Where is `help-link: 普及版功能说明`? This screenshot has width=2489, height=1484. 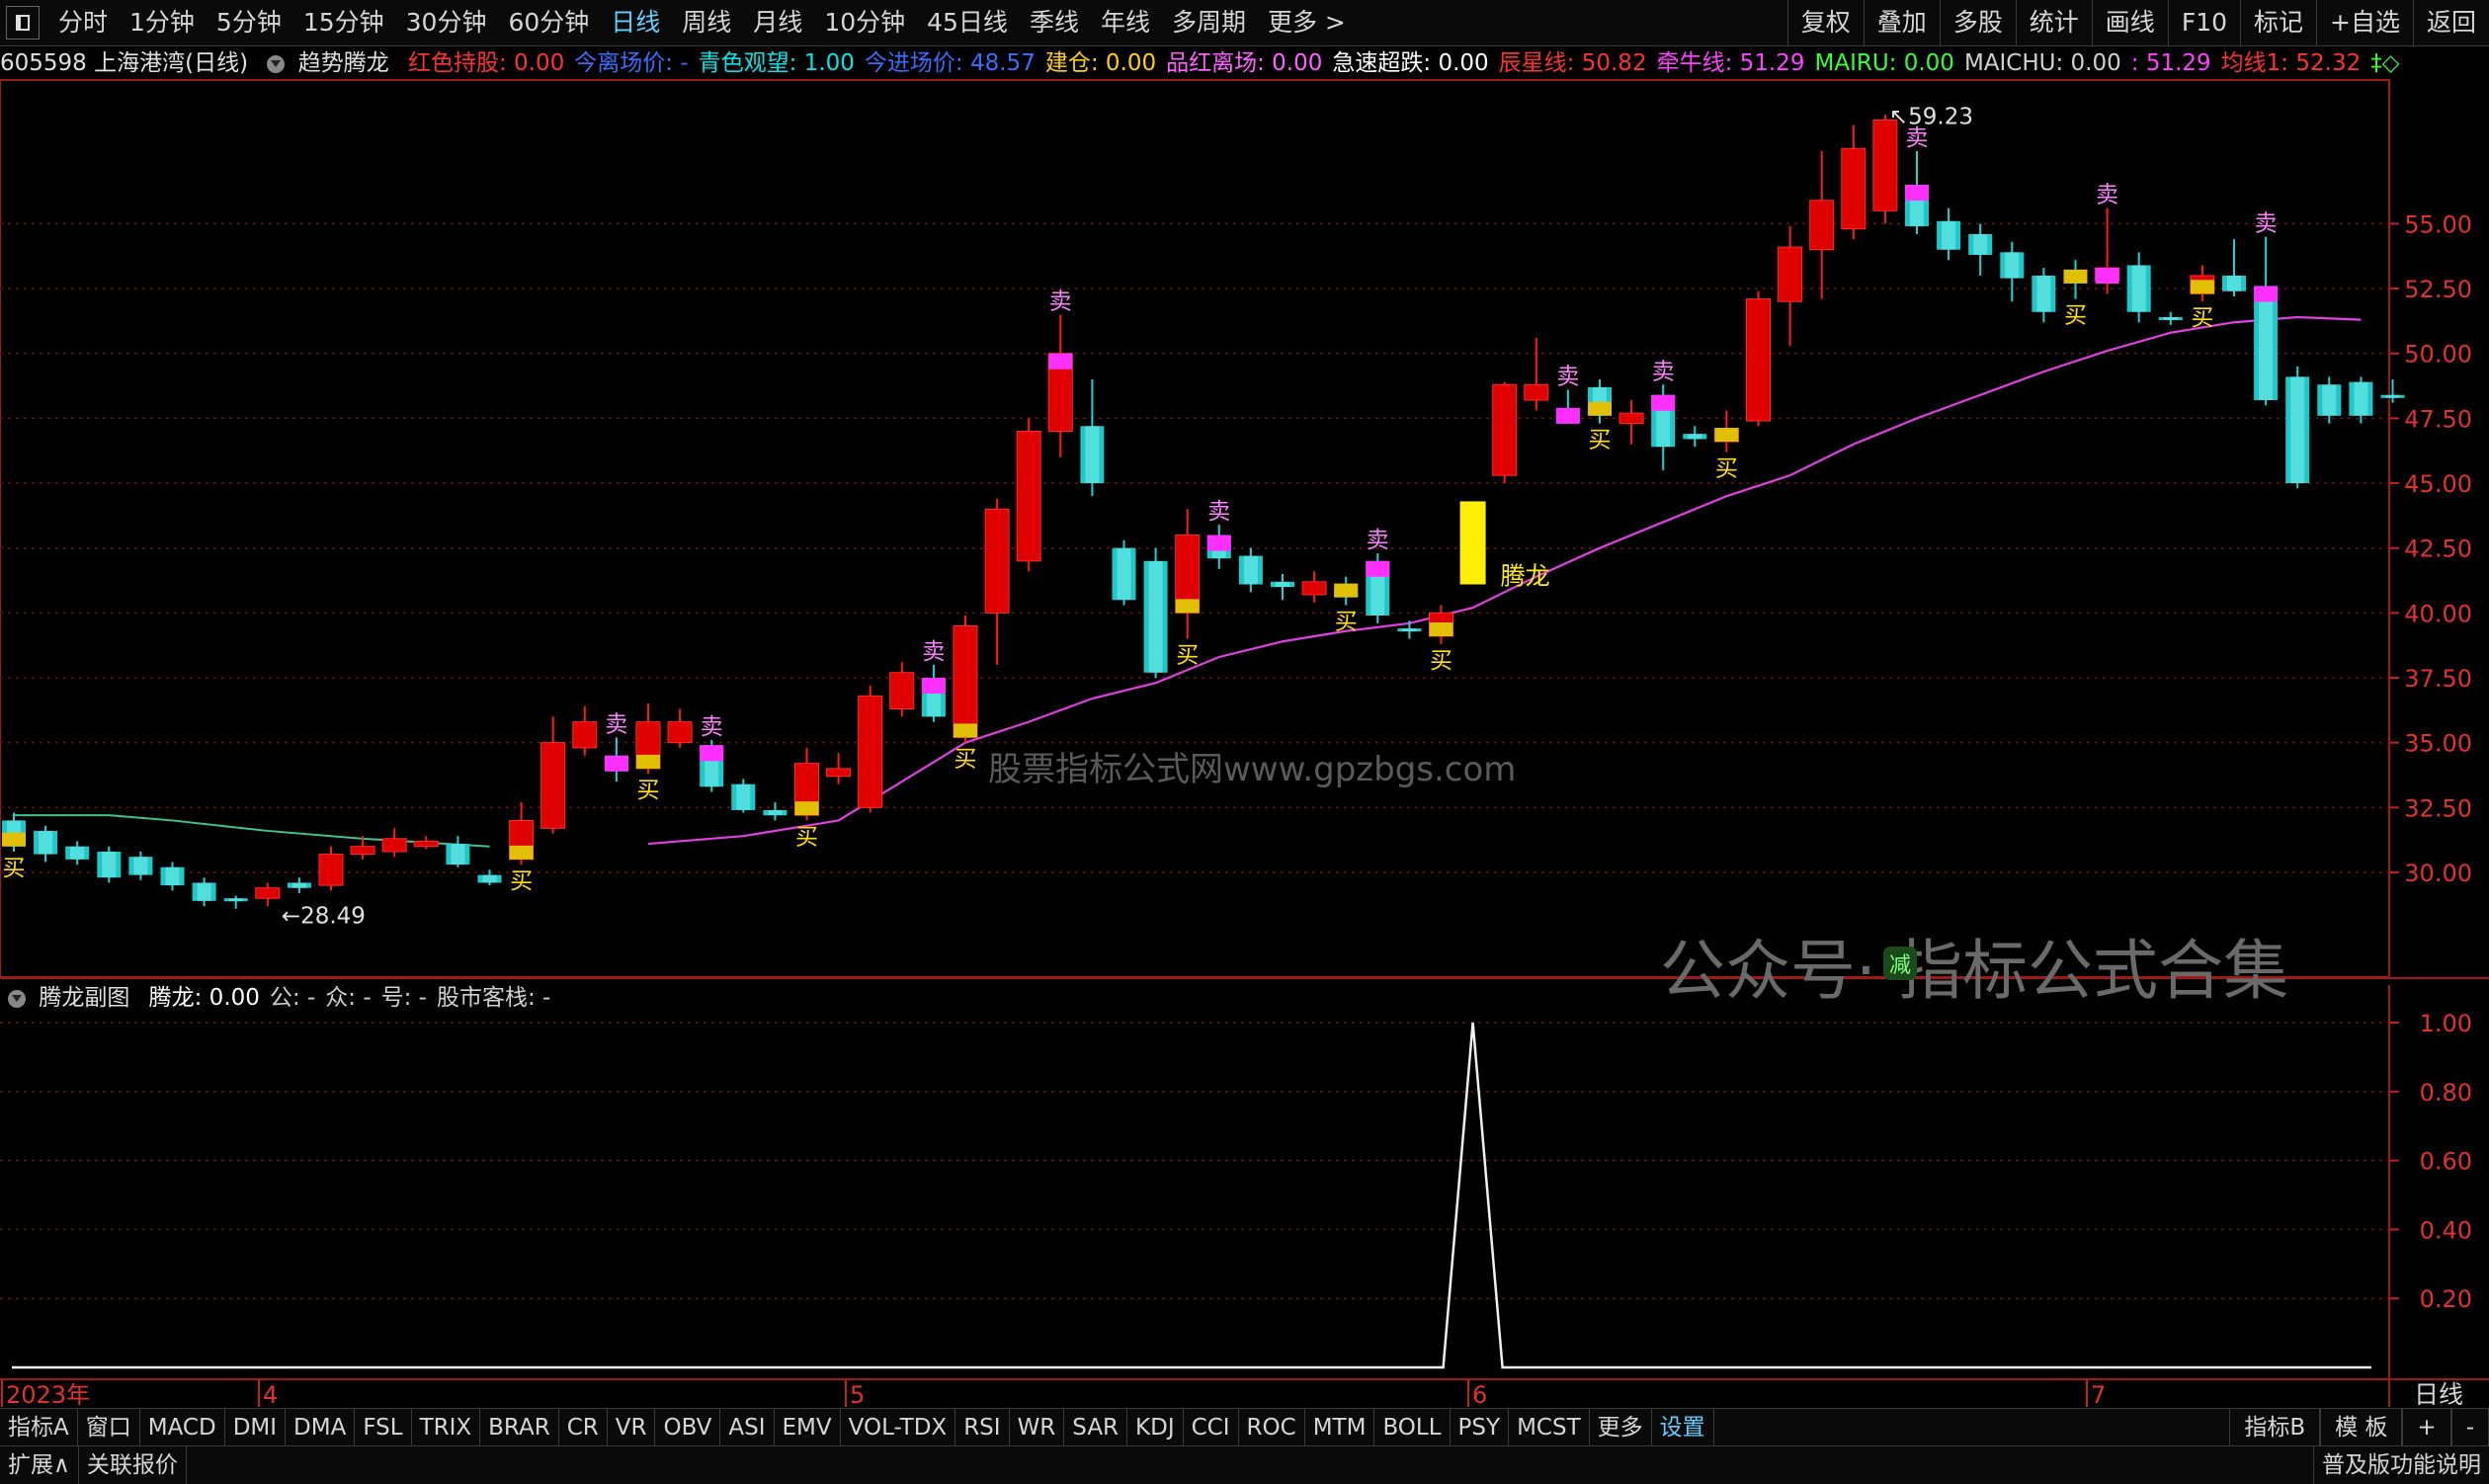 help-link: 普及版功能说明 is located at coordinates (2401, 1465).